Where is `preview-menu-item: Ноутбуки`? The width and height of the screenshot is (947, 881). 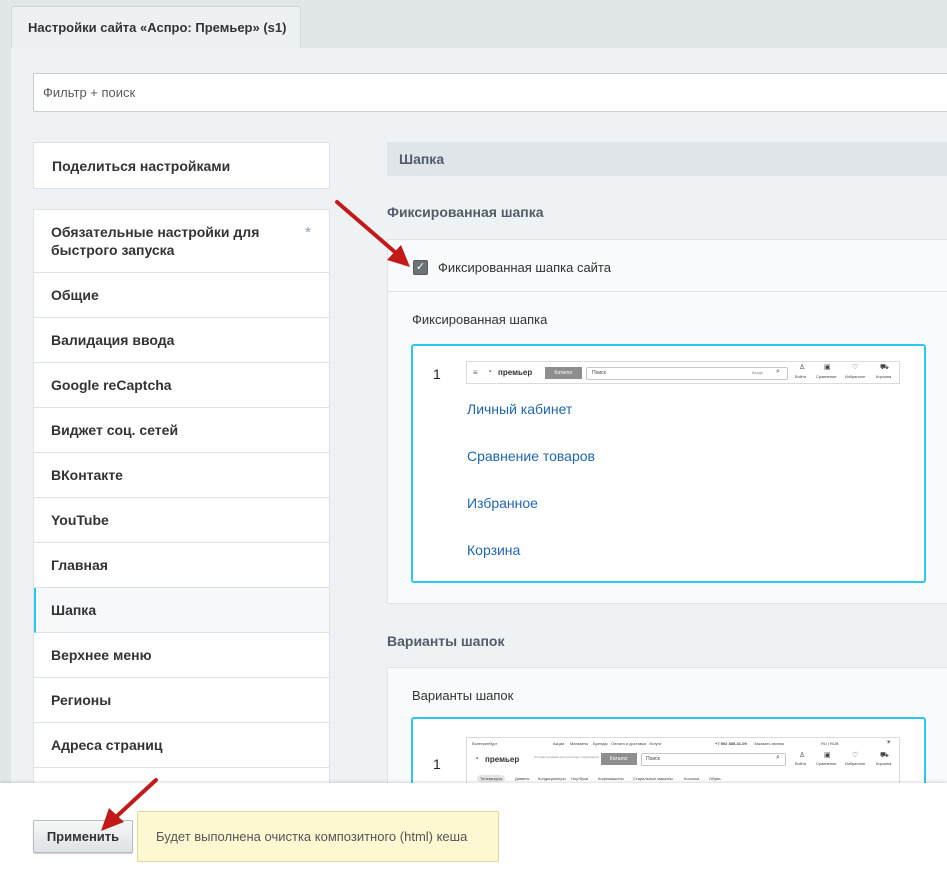 preview-menu-item: Ноутбуки is located at coordinates (580, 778).